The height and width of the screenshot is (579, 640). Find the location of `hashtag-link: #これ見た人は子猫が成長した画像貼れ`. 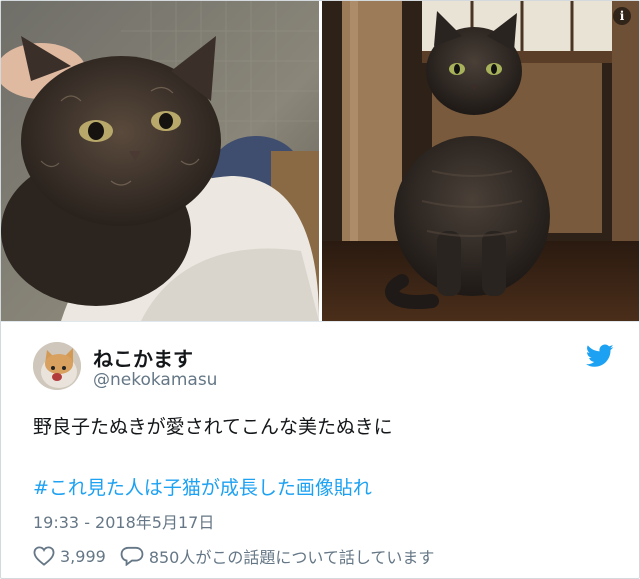

hashtag-link: #これ見た人は子猫が成長した画像貼れ is located at coordinates (202, 486).